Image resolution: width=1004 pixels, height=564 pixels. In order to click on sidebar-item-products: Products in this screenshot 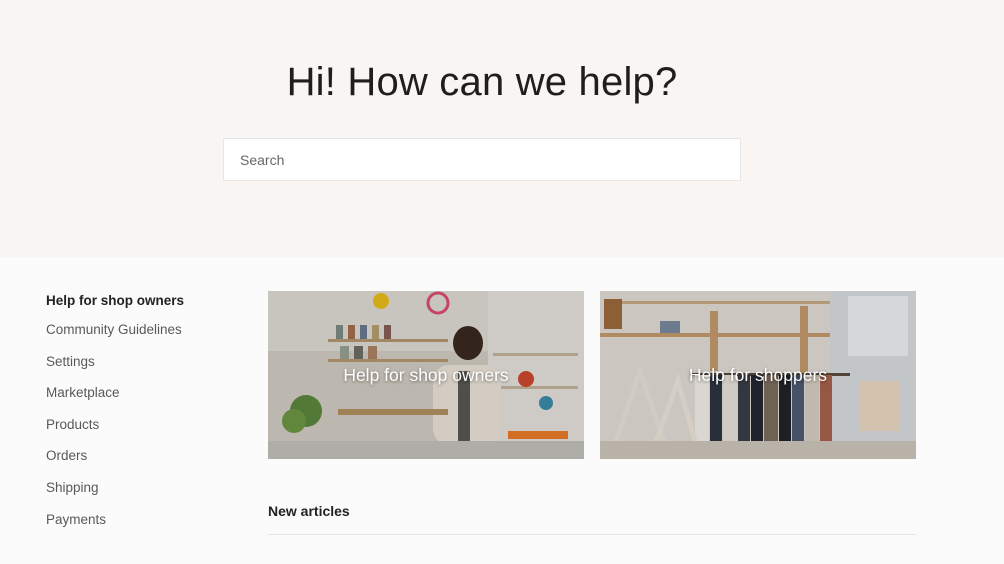, I will do `click(146, 432)`.